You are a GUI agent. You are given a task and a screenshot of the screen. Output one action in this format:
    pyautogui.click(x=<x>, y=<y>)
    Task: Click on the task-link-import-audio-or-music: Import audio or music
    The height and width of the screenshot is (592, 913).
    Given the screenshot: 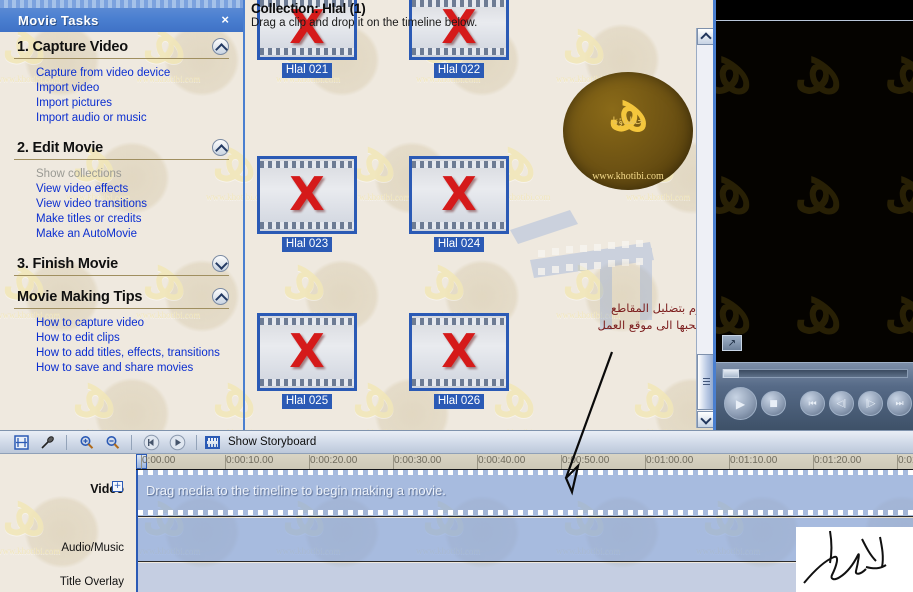 What is the action you would take?
    pyautogui.click(x=121, y=117)
    